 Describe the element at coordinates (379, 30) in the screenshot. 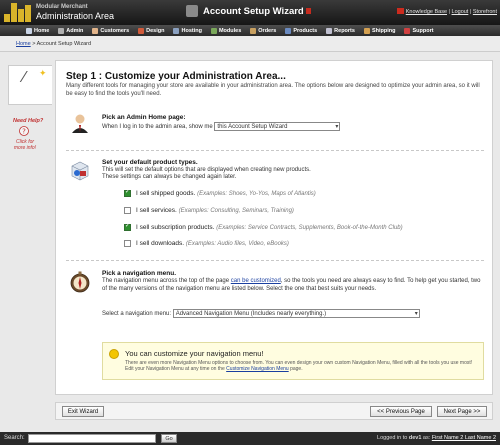

I see `nav-shipping: Shipping` at that location.